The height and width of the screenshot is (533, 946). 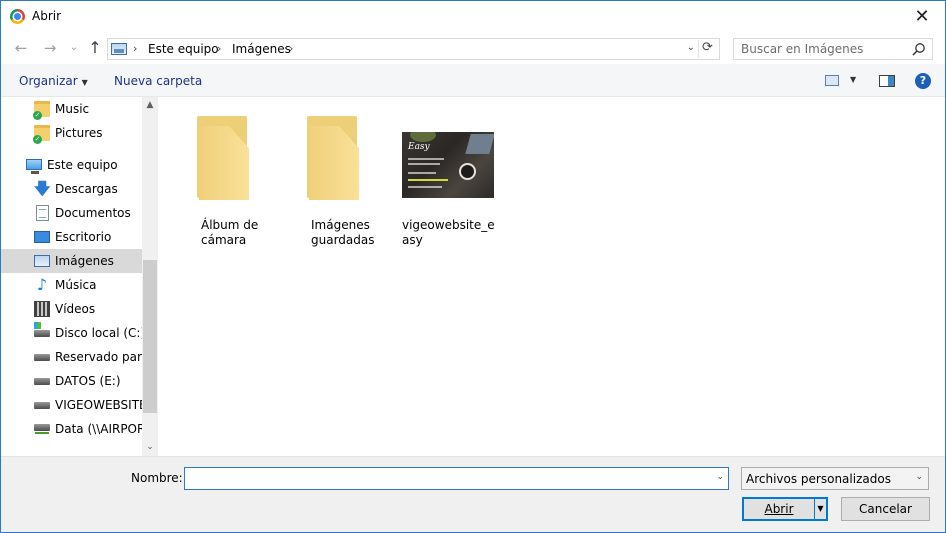 What do you see at coordinates (21, 48) in the screenshot?
I see `back-arrow-icon: ←` at bounding box center [21, 48].